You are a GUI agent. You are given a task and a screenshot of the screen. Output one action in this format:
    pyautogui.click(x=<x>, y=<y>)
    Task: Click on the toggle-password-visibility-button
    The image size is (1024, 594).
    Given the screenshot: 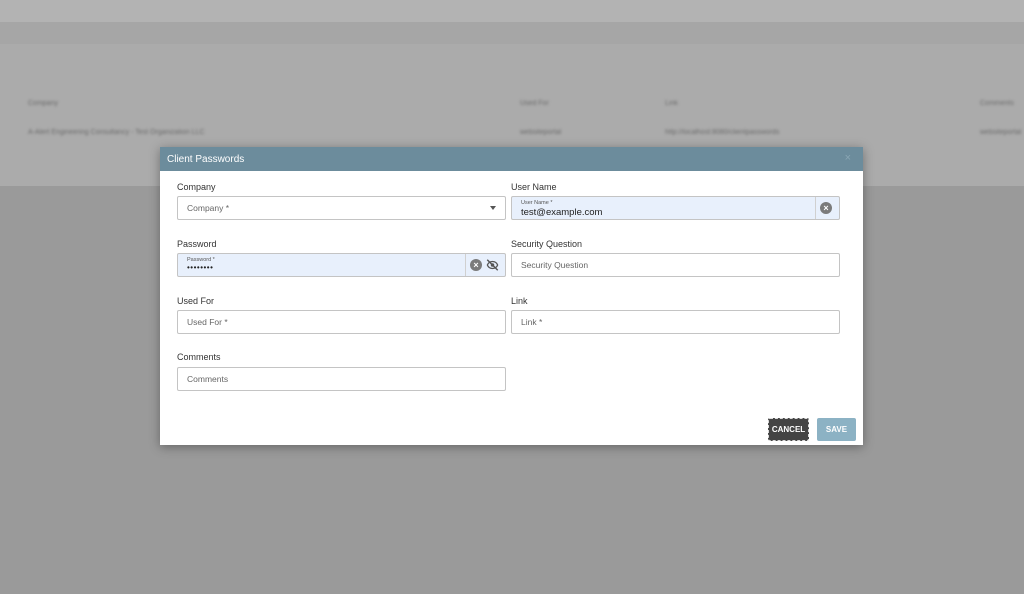 What is the action you would take?
    pyautogui.click(x=492, y=265)
    